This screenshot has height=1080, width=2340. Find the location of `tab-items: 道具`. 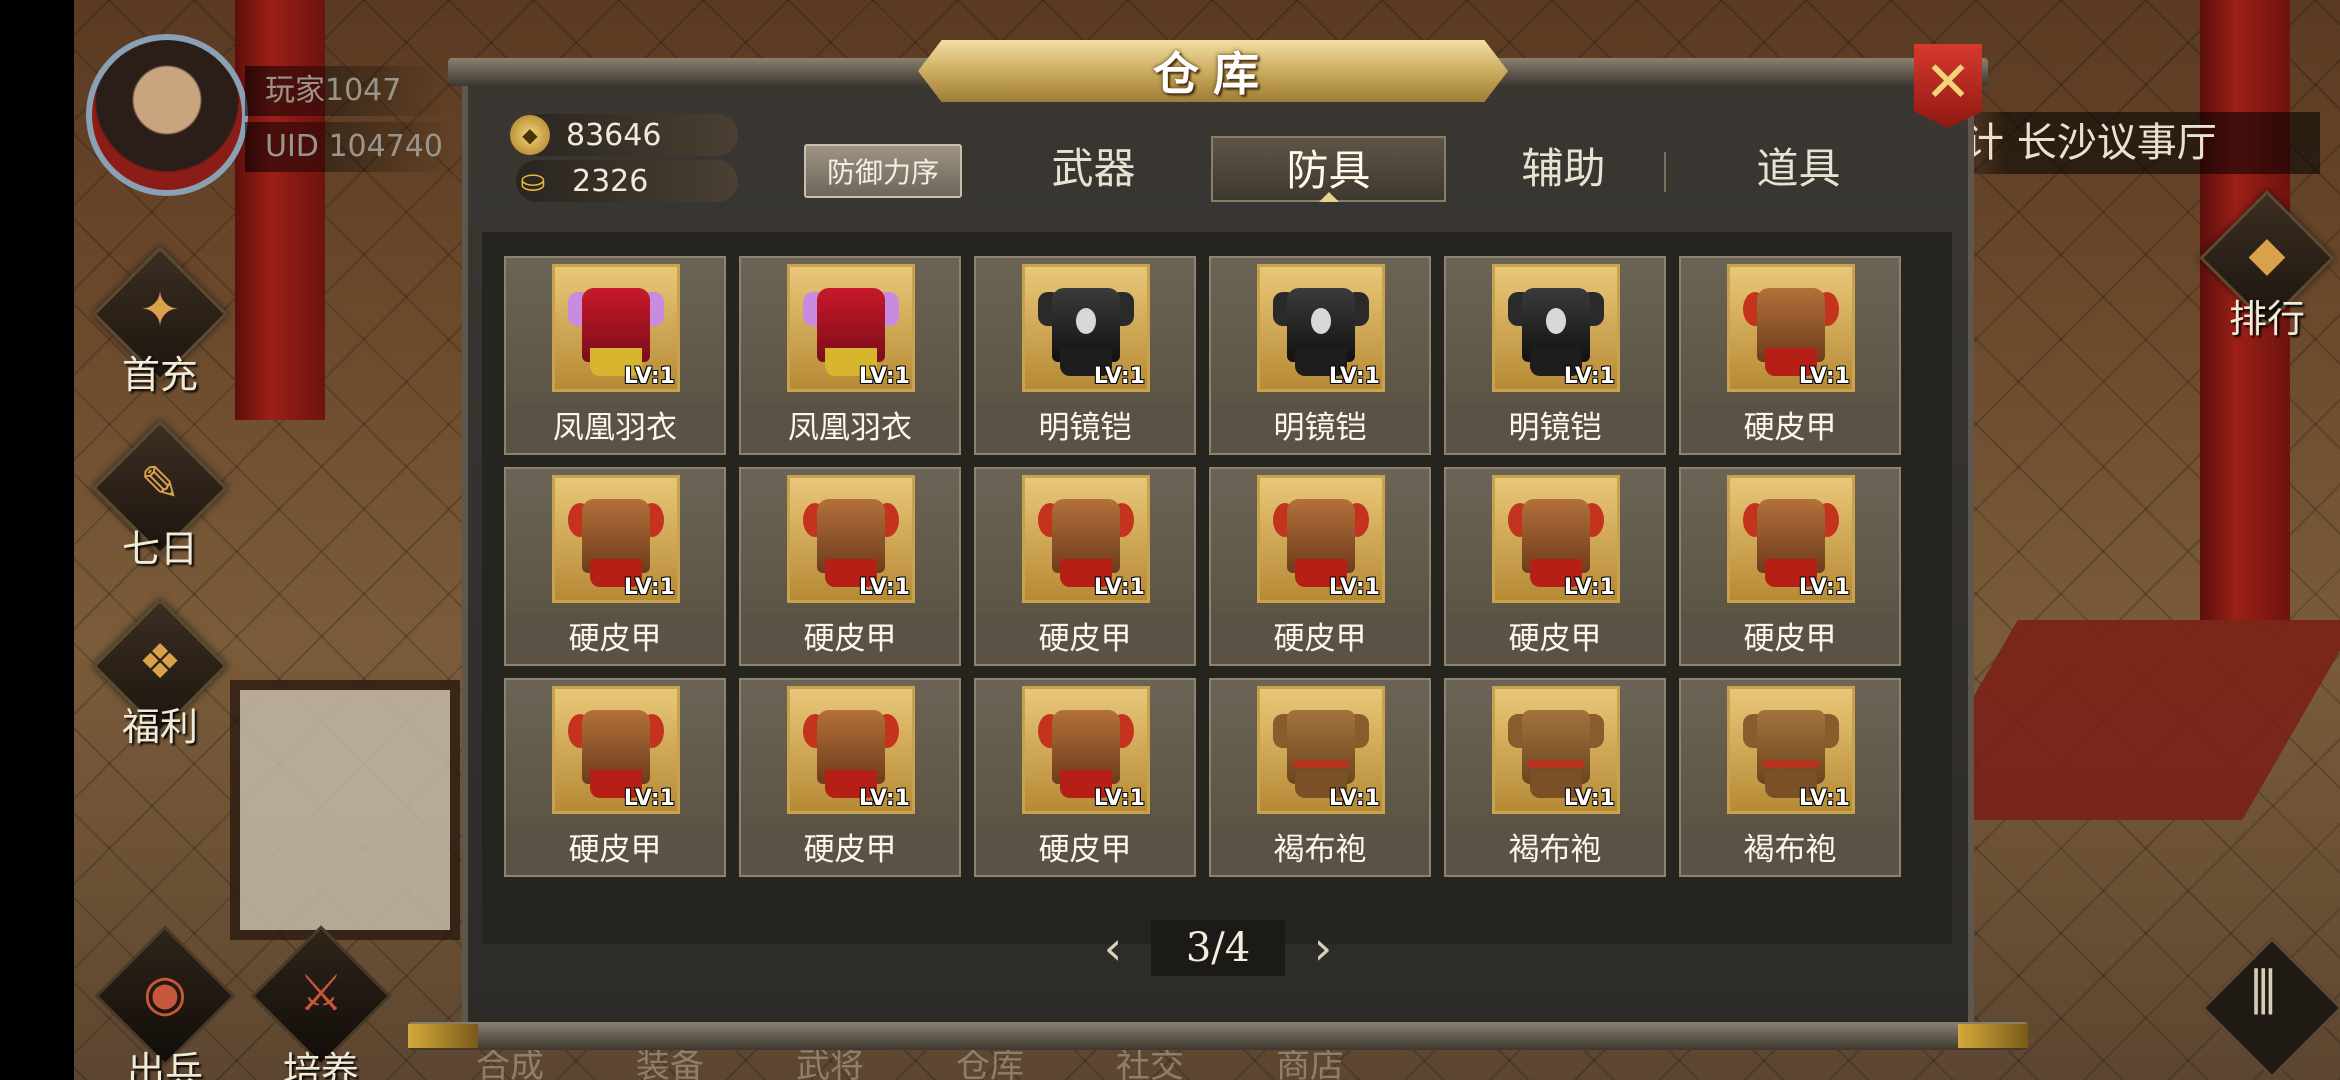

tab-items: 道具 is located at coordinates (1798, 169).